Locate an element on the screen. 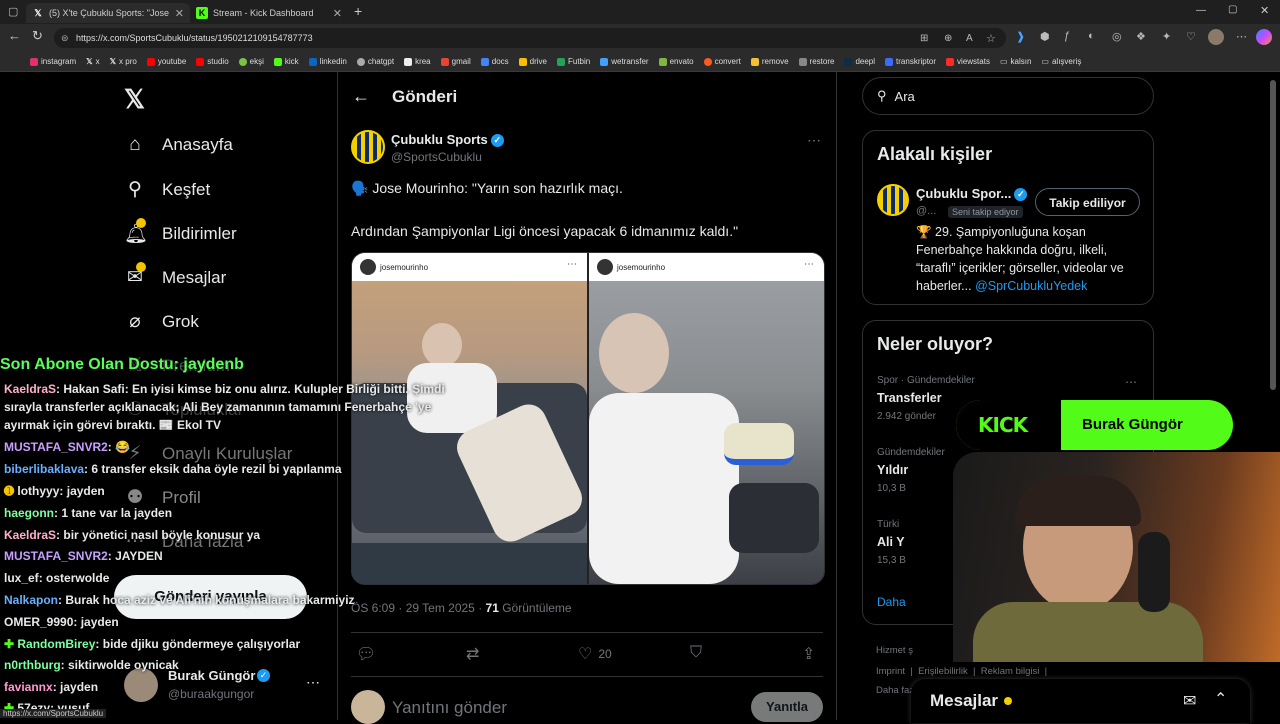  following-button: Takip ediliyor is located at coordinates (1087, 202).